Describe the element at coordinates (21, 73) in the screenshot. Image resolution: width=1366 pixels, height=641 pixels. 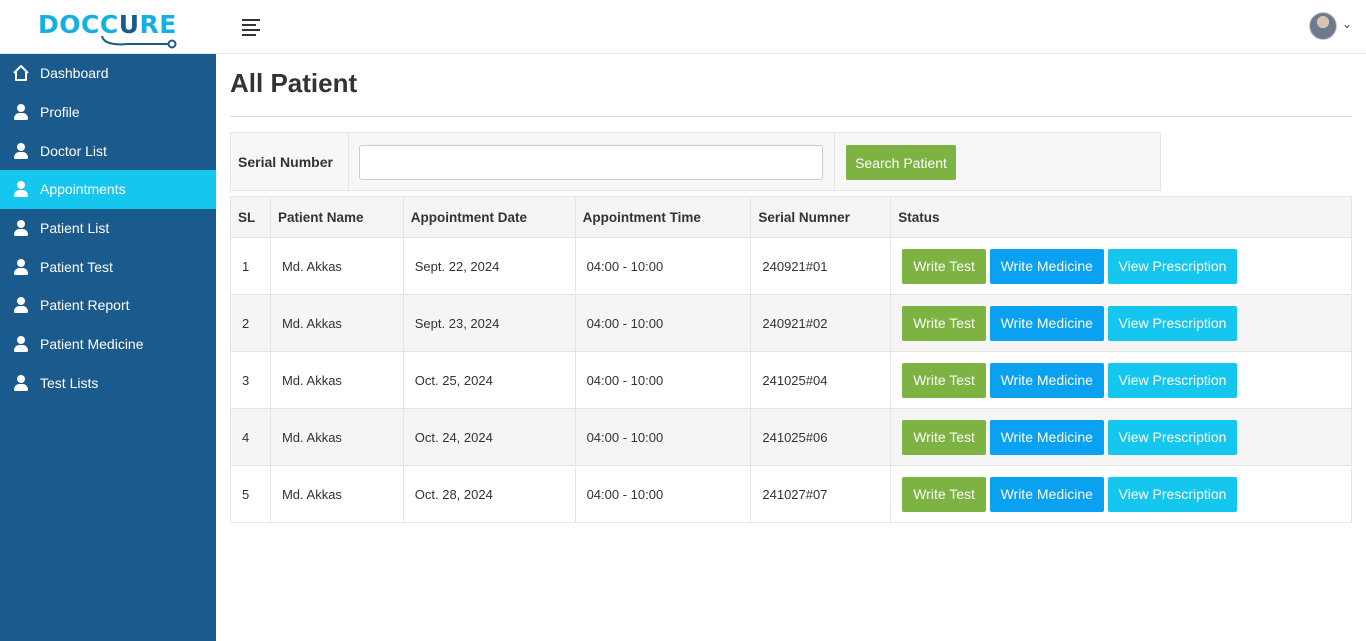
I see `home-icon` at that location.